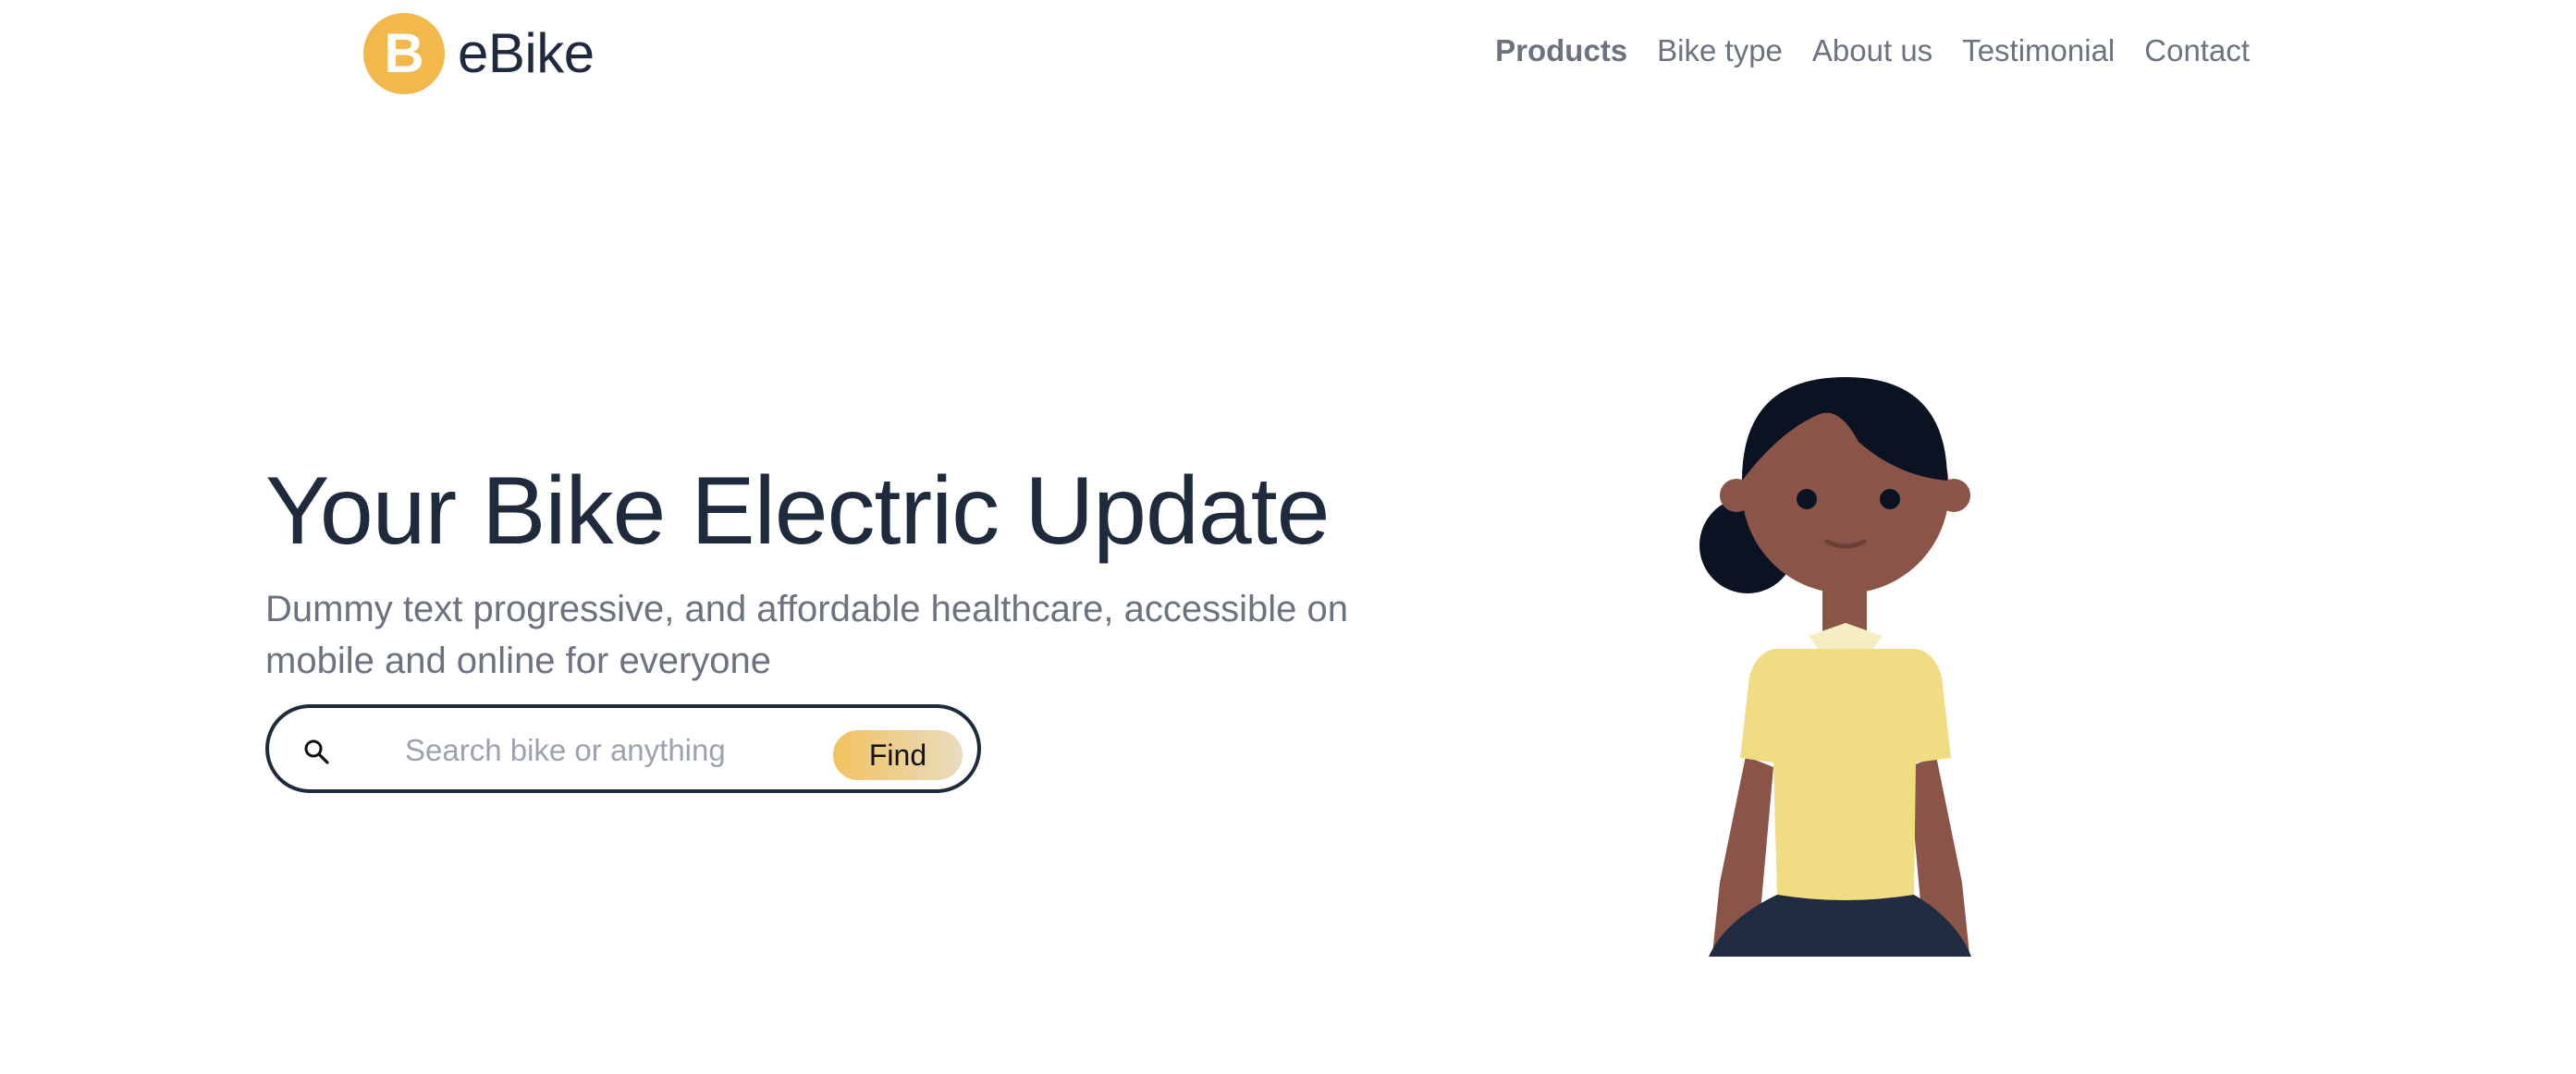  I want to click on woman-illustration-graphic, so click(1835, 667).